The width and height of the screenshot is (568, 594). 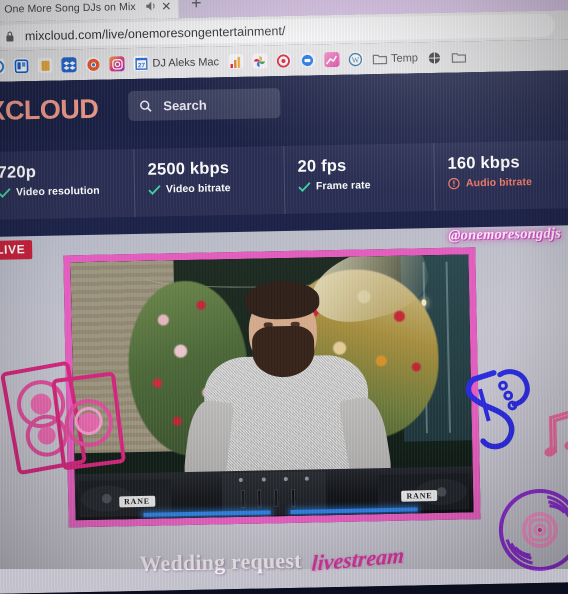 I want to click on bar-chart-icon, so click(x=235, y=61).